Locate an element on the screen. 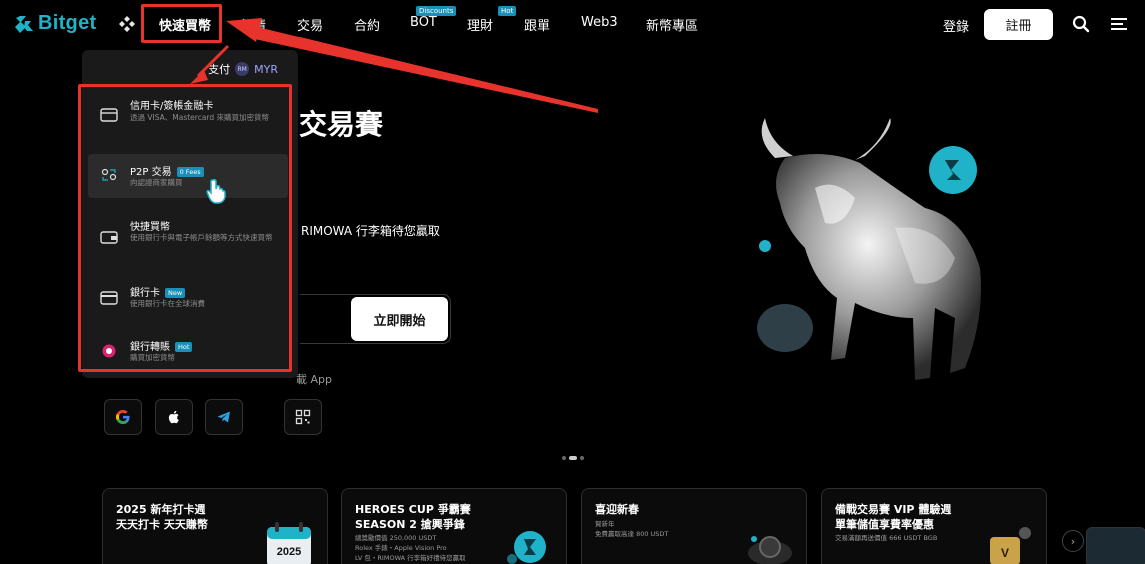  telegram-login-button is located at coordinates (224, 417).